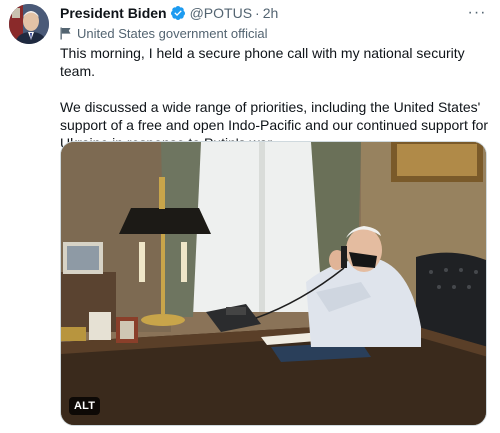 The width and height of the screenshot is (500, 433). I want to click on verified-badge-icon, so click(177, 13).